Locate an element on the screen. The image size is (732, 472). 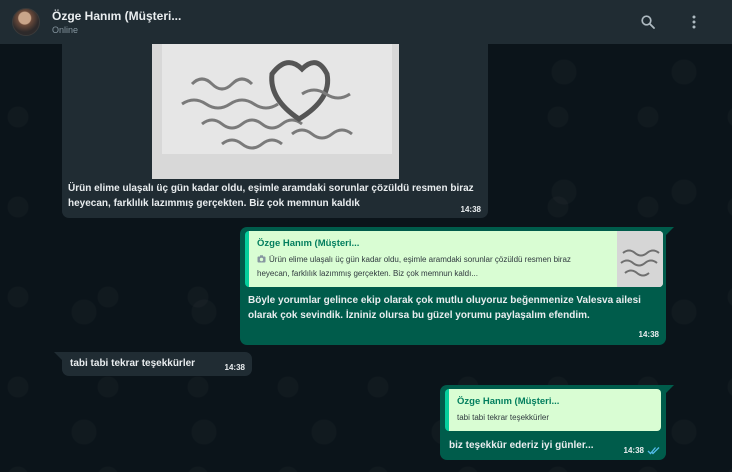
search-icon is located at coordinates (648, 22).